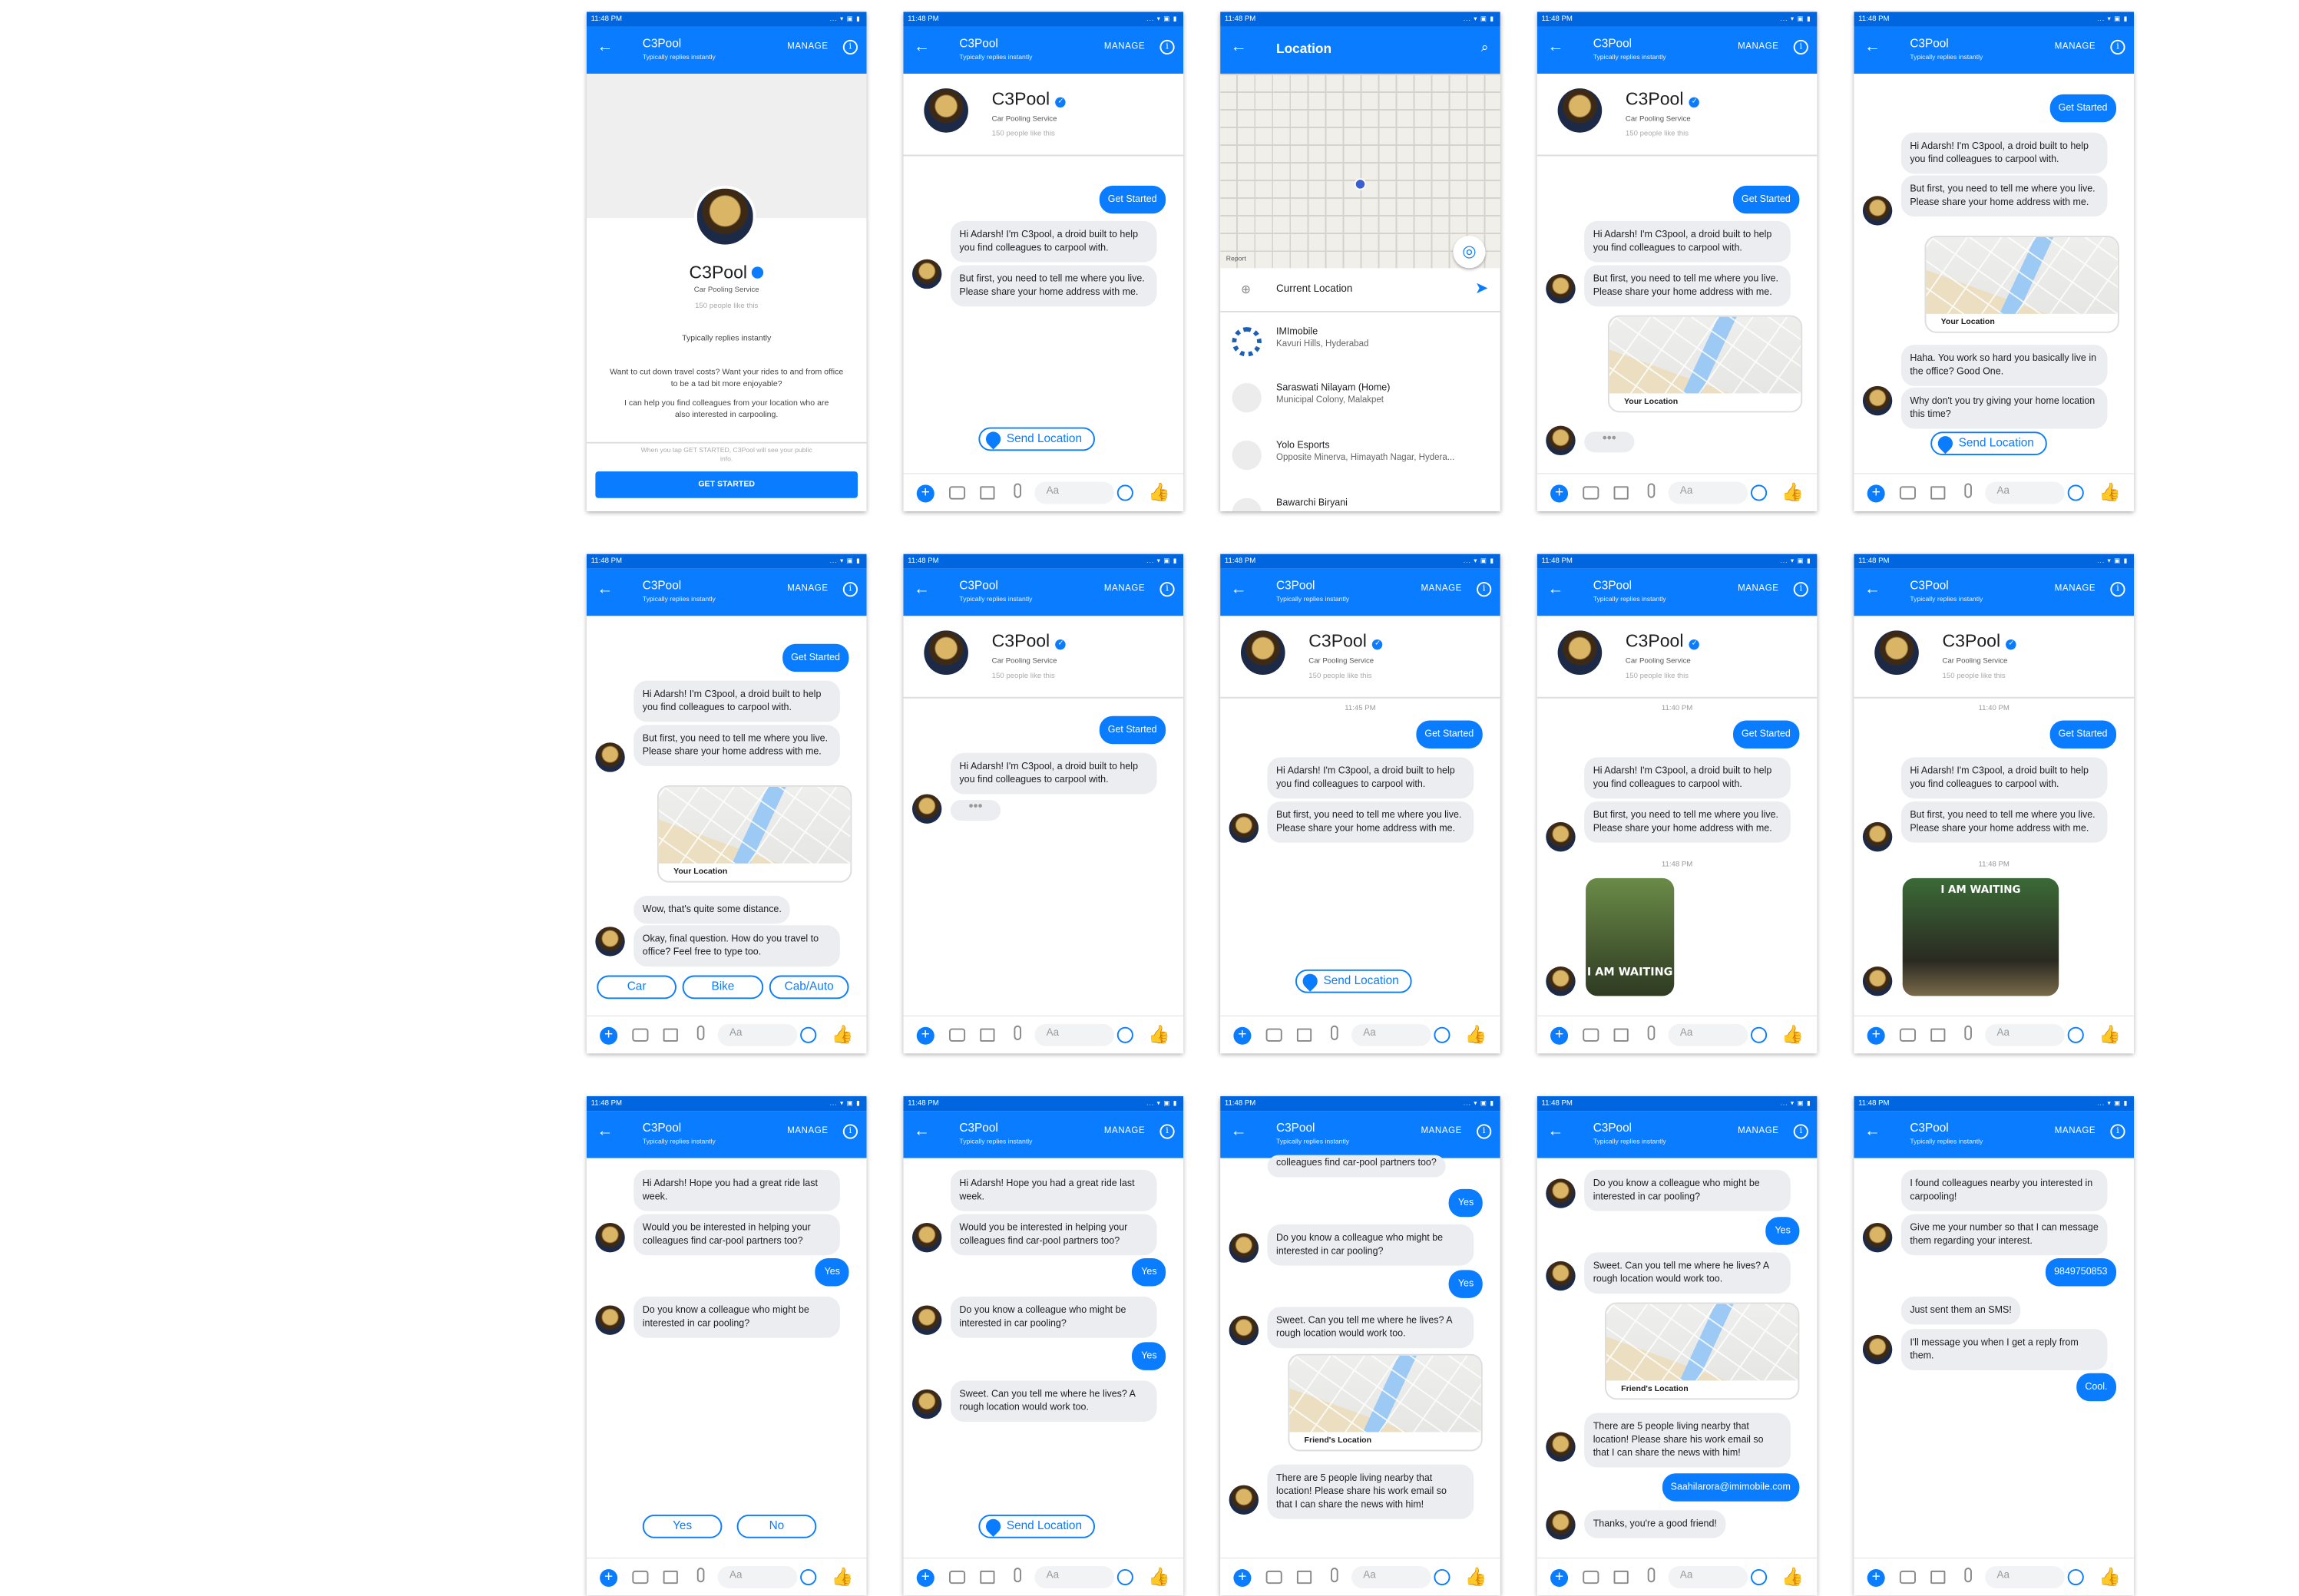 This screenshot has height=1596, width=2299. I want to click on report-link: Report, so click(1236, 259).